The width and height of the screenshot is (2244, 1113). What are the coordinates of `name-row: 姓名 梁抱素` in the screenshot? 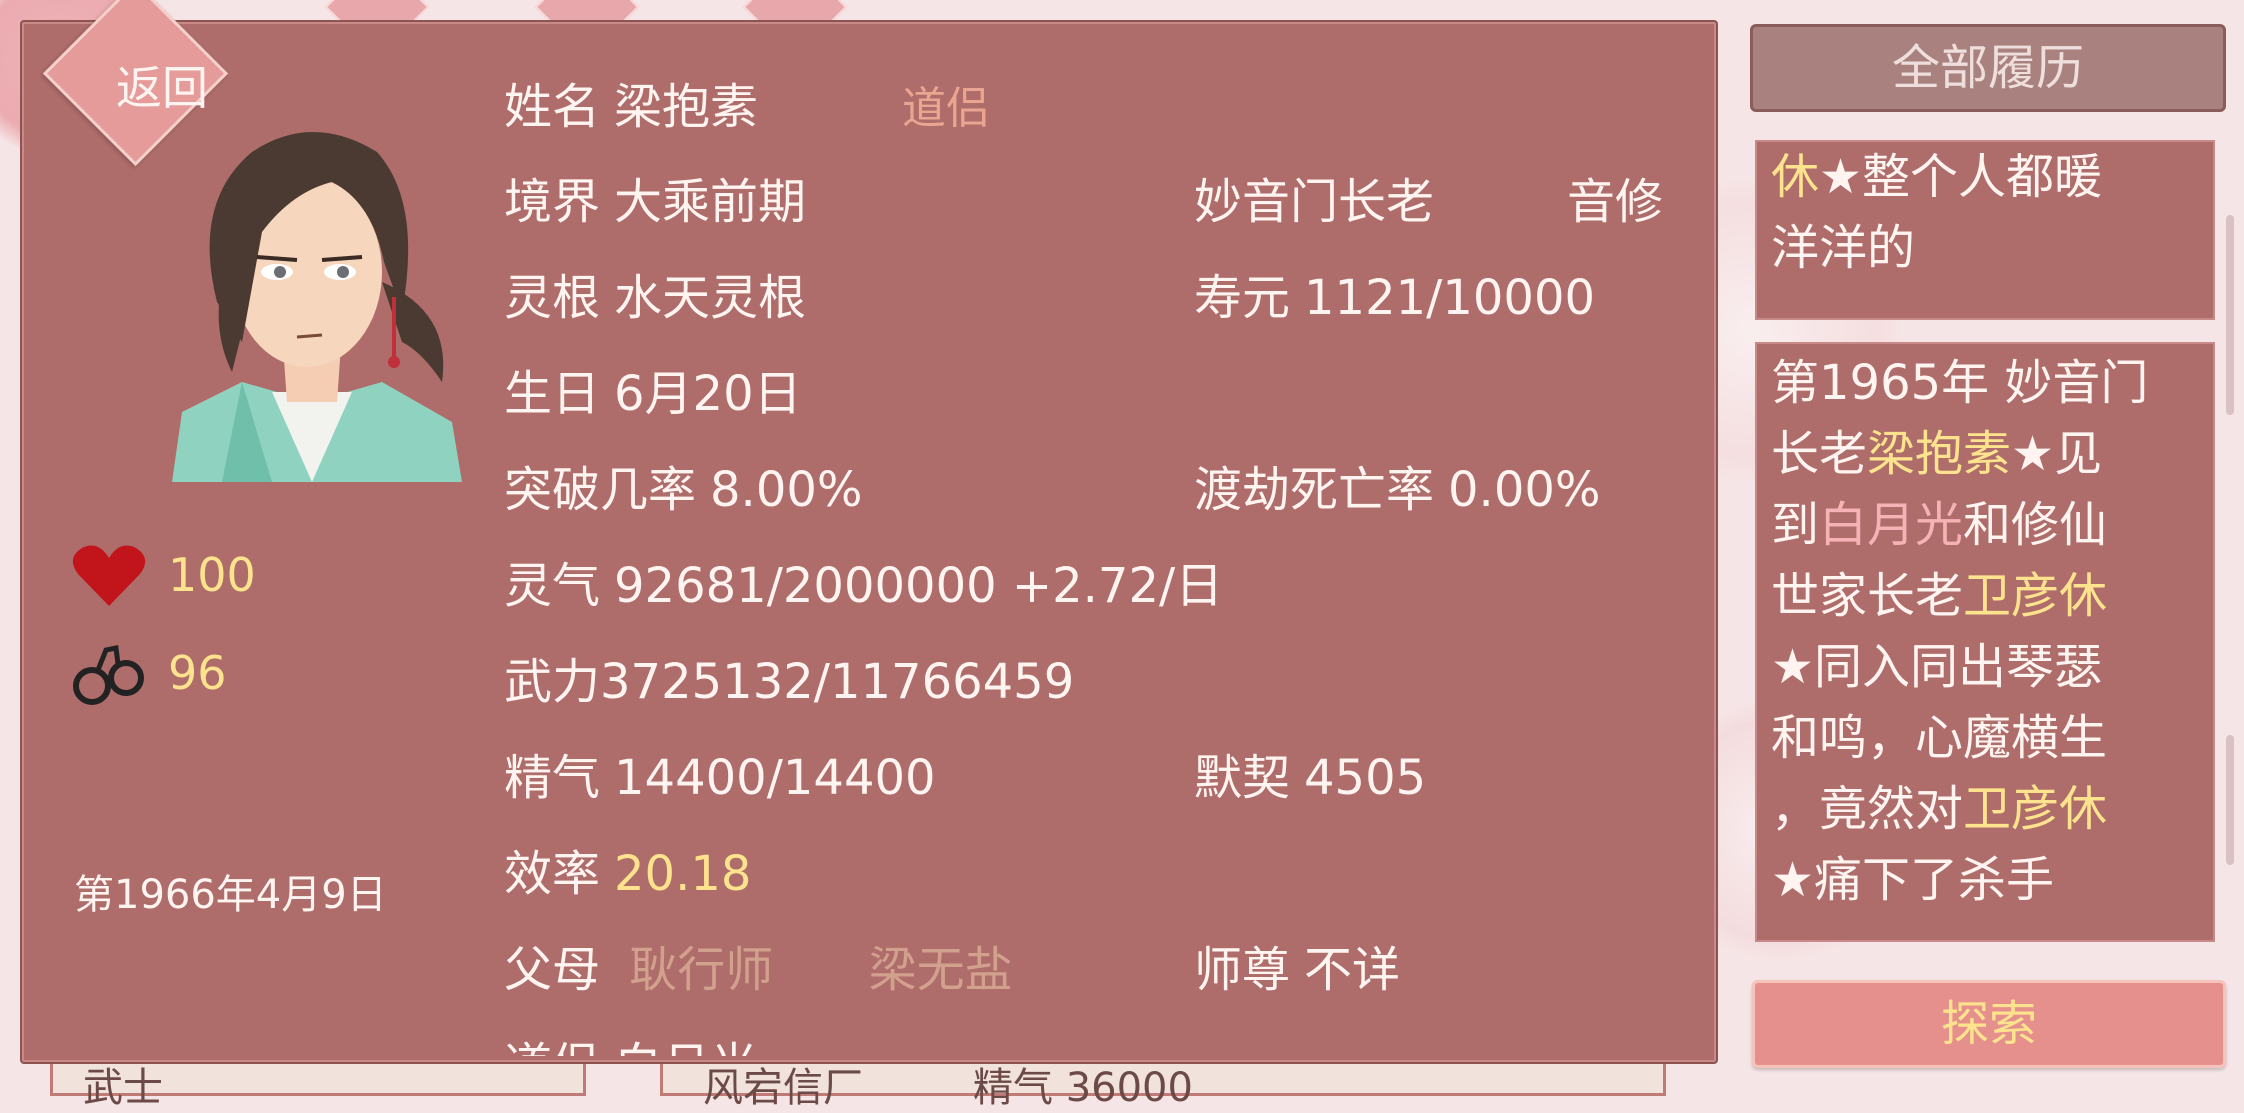 It's located at (631, 107).